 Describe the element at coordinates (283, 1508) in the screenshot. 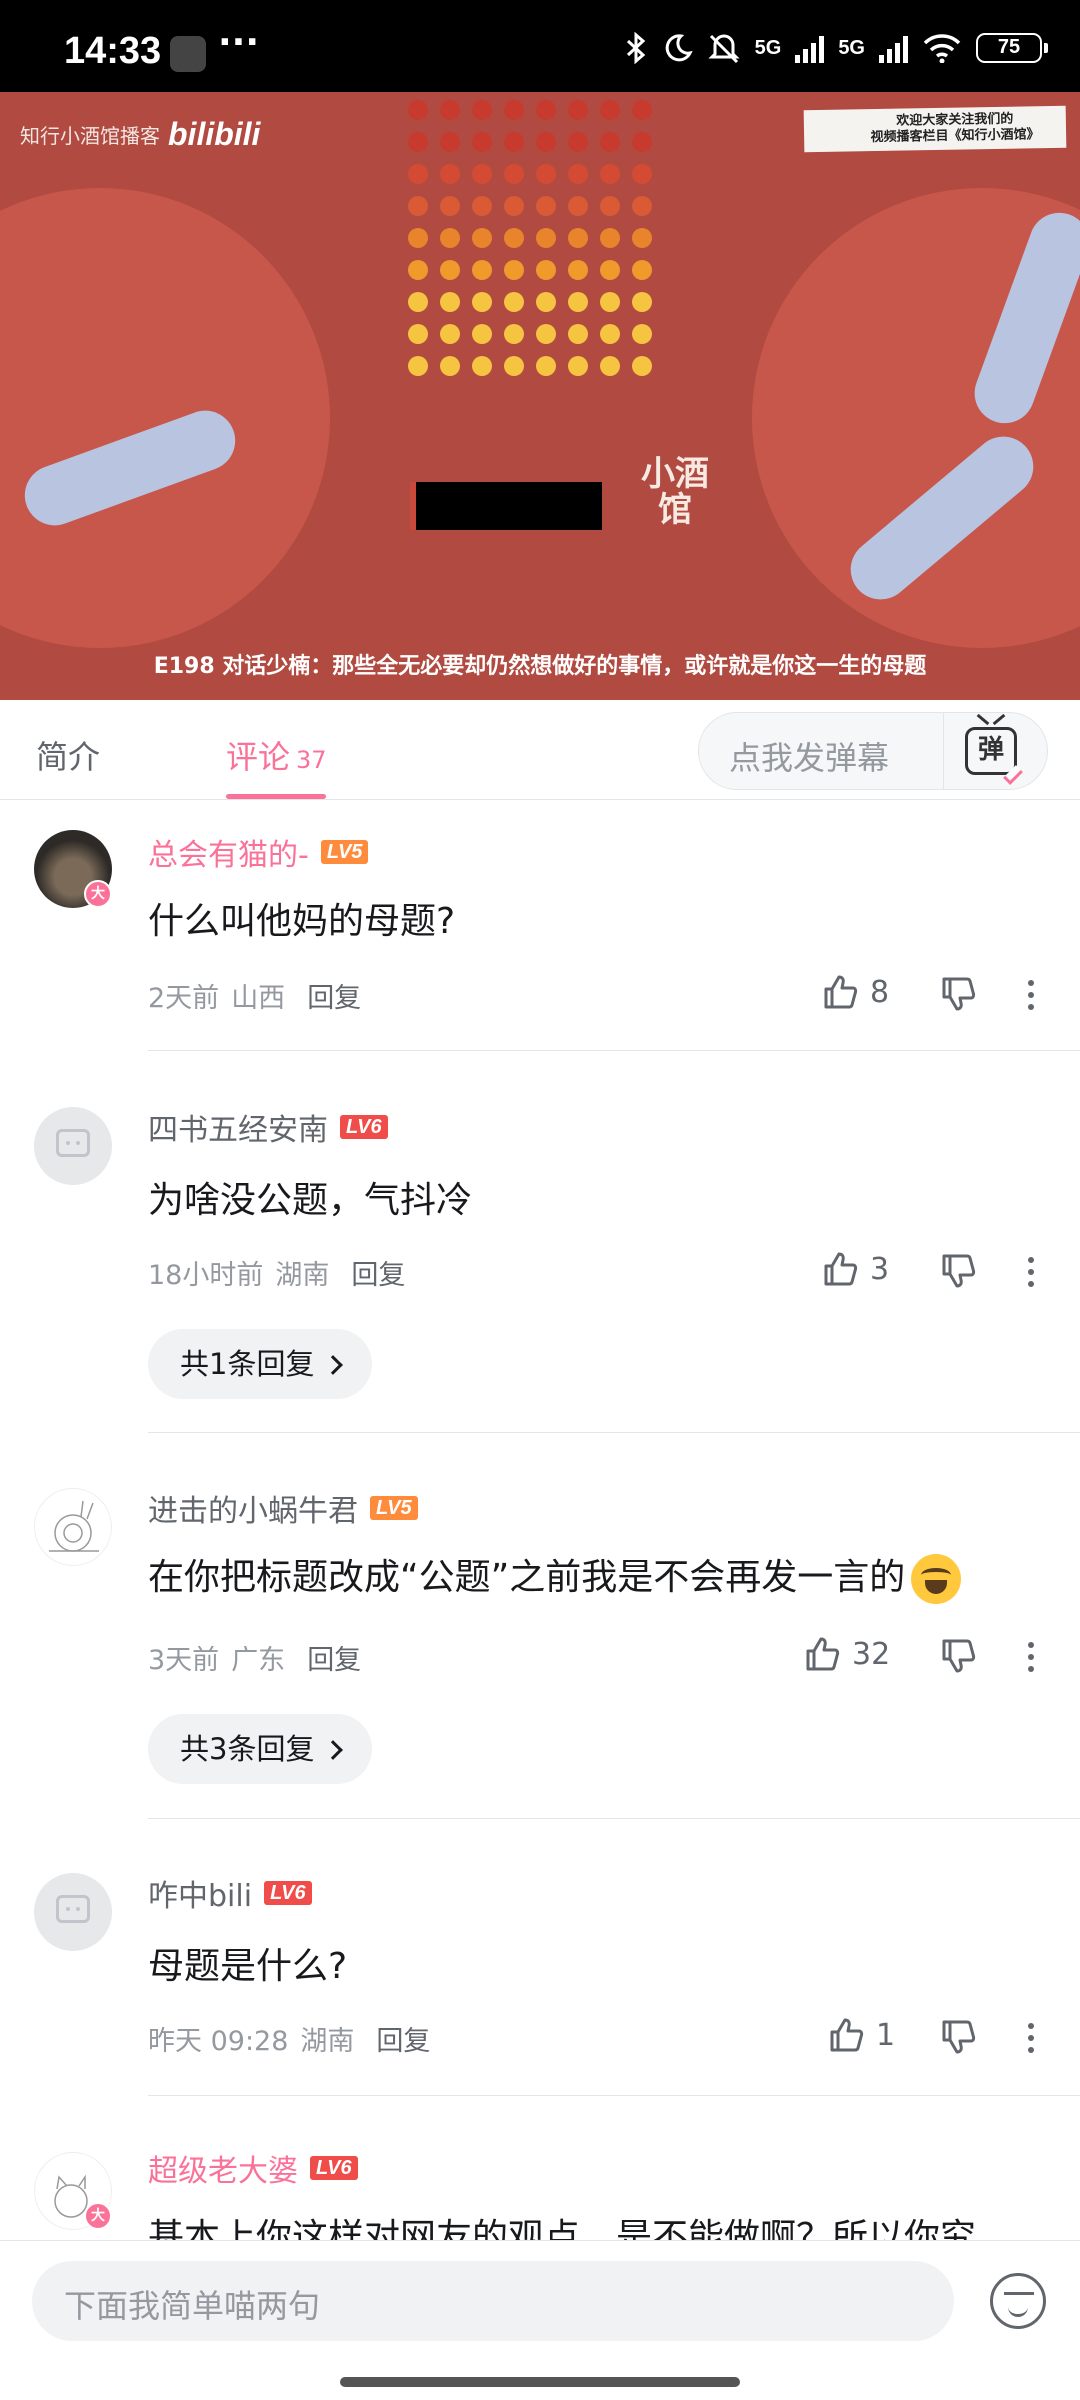

I see `comment-username: 进击的小蜗牛君 LV5` at that location.